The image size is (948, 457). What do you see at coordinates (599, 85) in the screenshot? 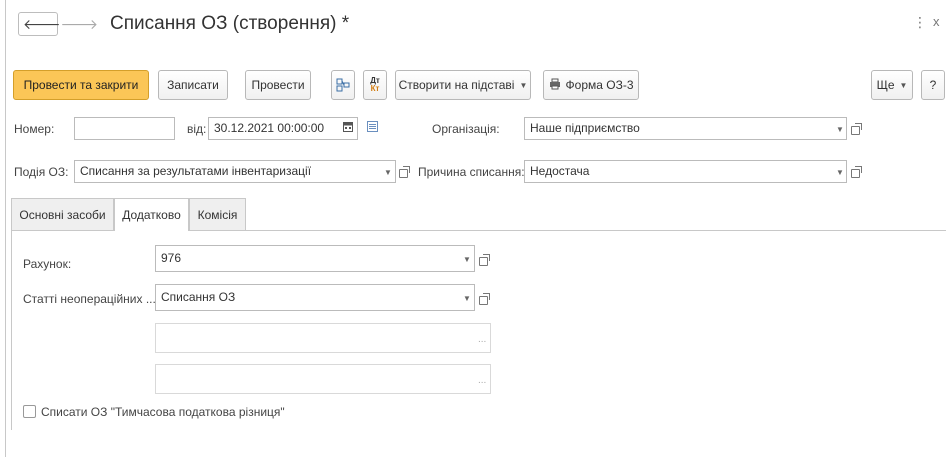
I see `print-form-label: Форма ОЗ-3` at bounding box center [599, 85].